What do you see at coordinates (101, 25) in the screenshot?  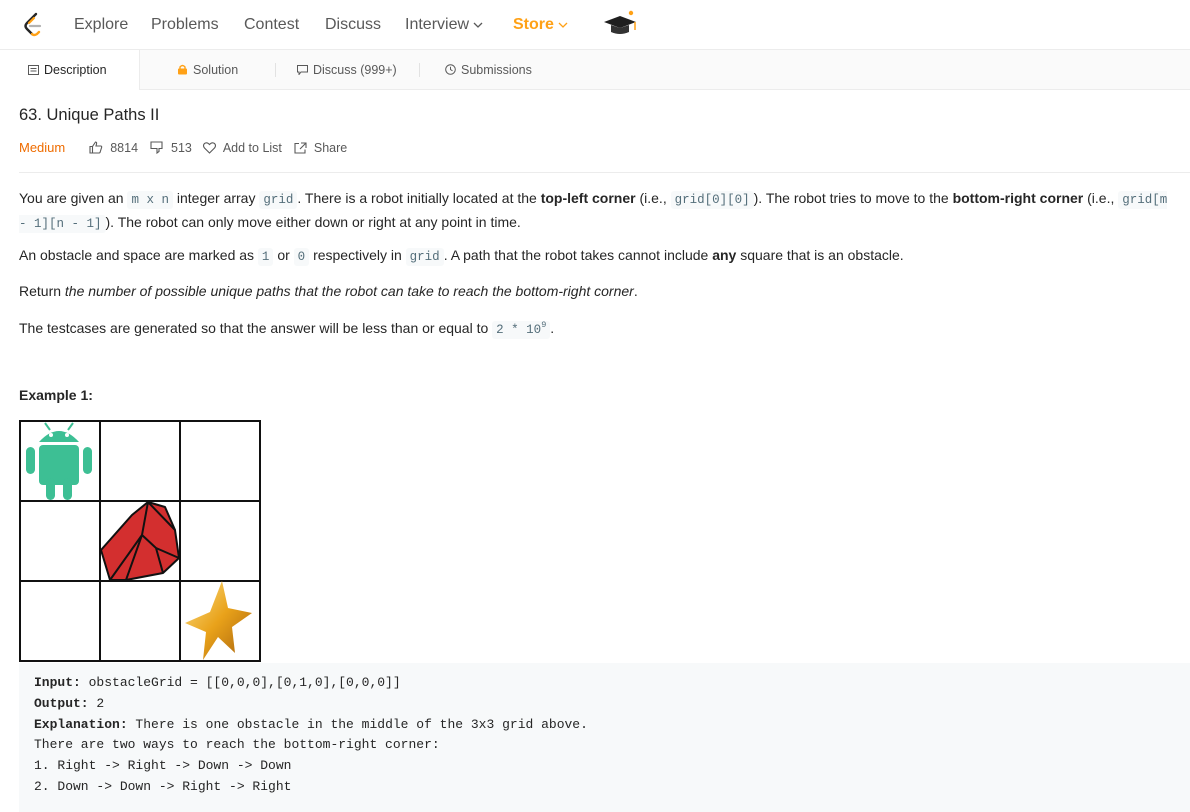 I see `nav-explore: Explore` at bounding box center [101, 25].